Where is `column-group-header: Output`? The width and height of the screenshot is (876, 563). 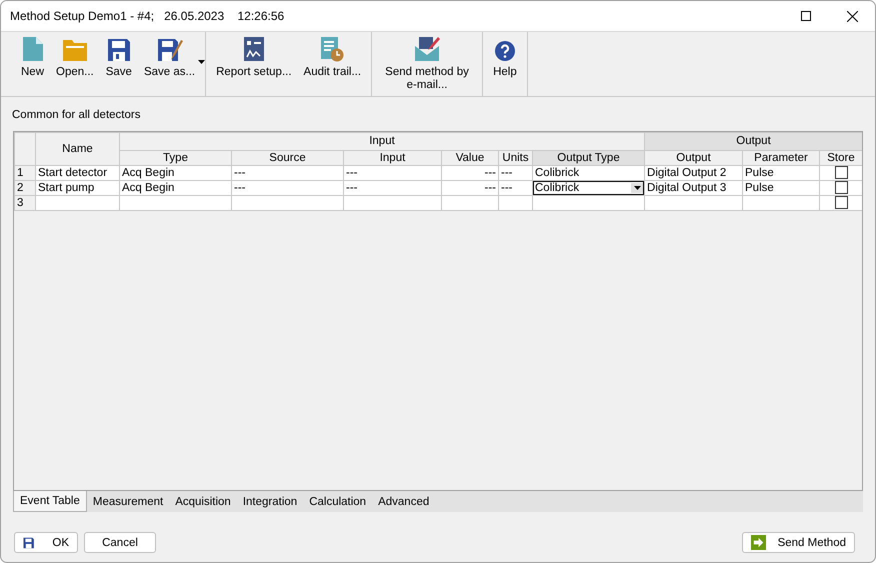
column-group-header: Output is located at coordinates (753, 141).